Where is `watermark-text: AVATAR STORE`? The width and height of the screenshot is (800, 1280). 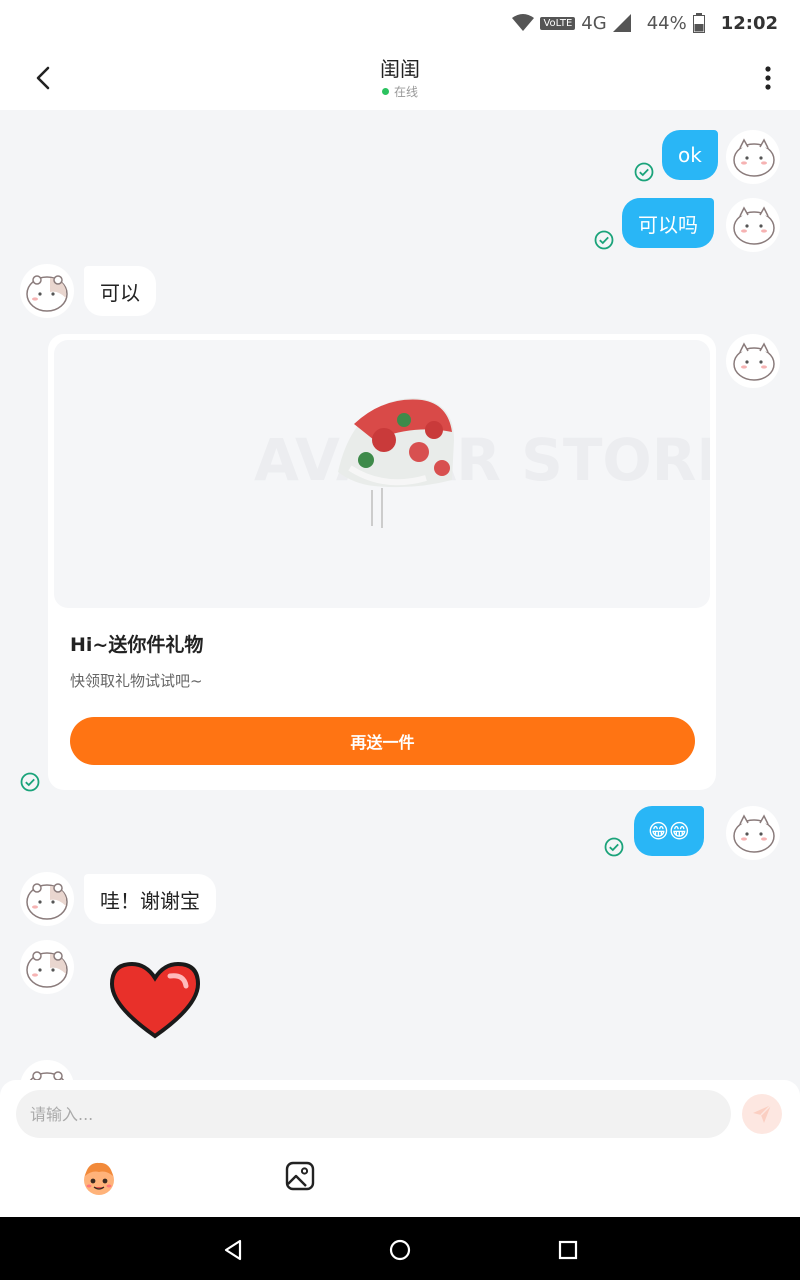
watermark-text: AVATAR STORE is located at coordinates (482, 460).